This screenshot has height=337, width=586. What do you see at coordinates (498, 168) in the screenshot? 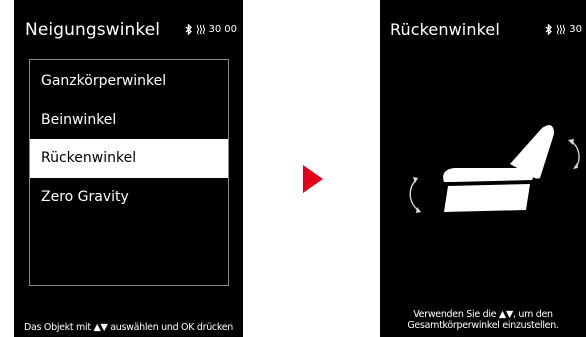
I see `chair-recline-icon` at bounding box center [498, 168].